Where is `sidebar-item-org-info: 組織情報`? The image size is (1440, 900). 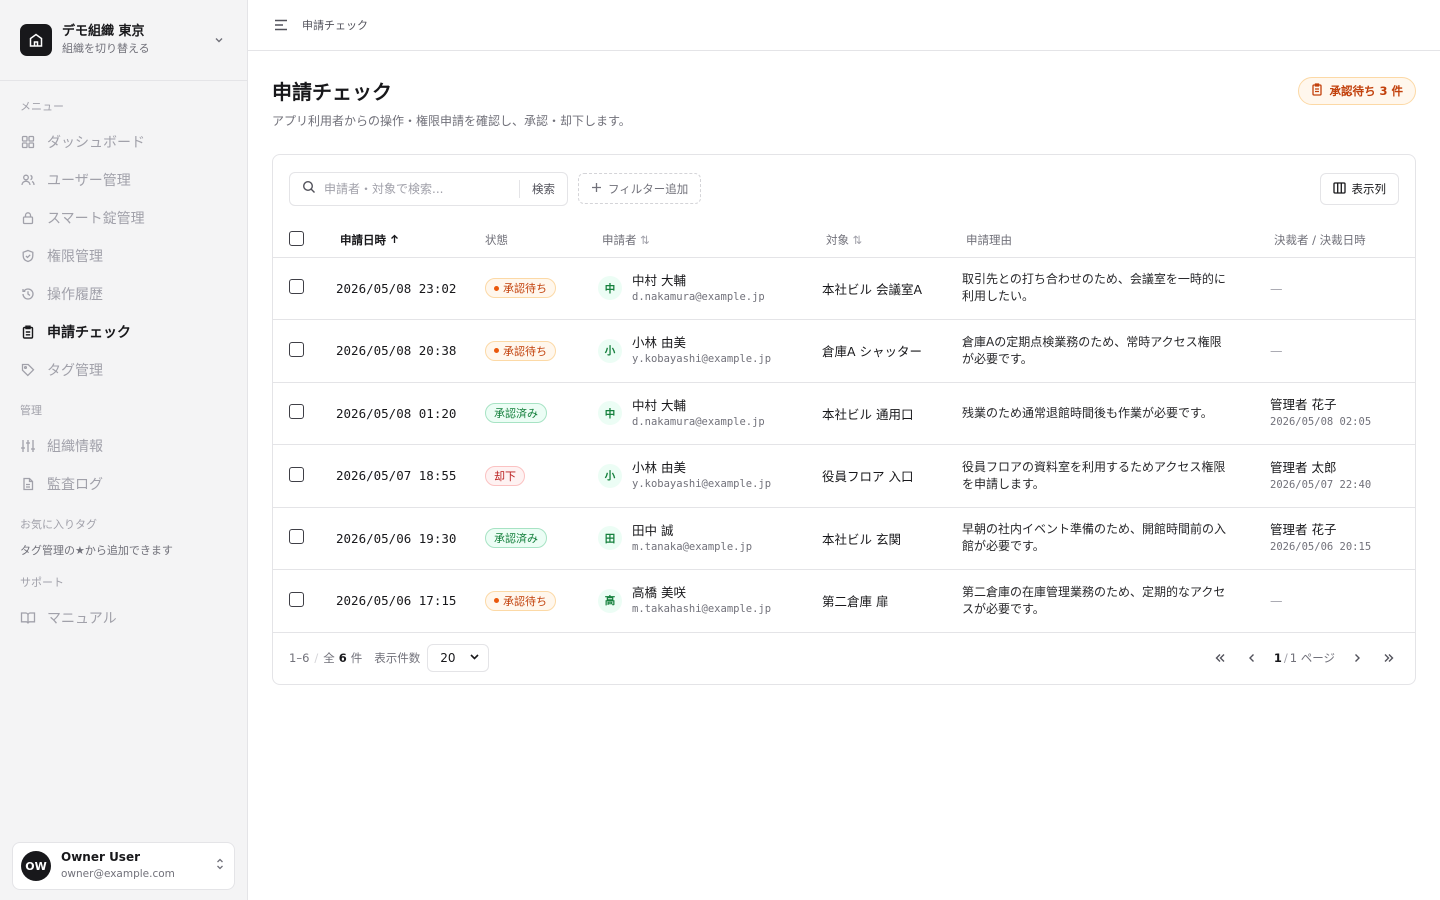 sidebar-item-org-info: 組織情報 is located at coordinates (123, 446).